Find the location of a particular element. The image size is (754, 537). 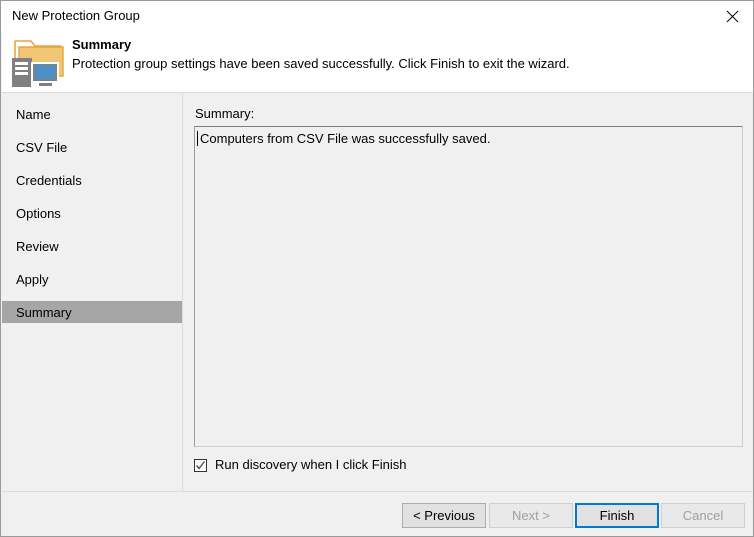

dialog-footer: < Previous Next > Finish Cancel is located at coordinates (377, 513).